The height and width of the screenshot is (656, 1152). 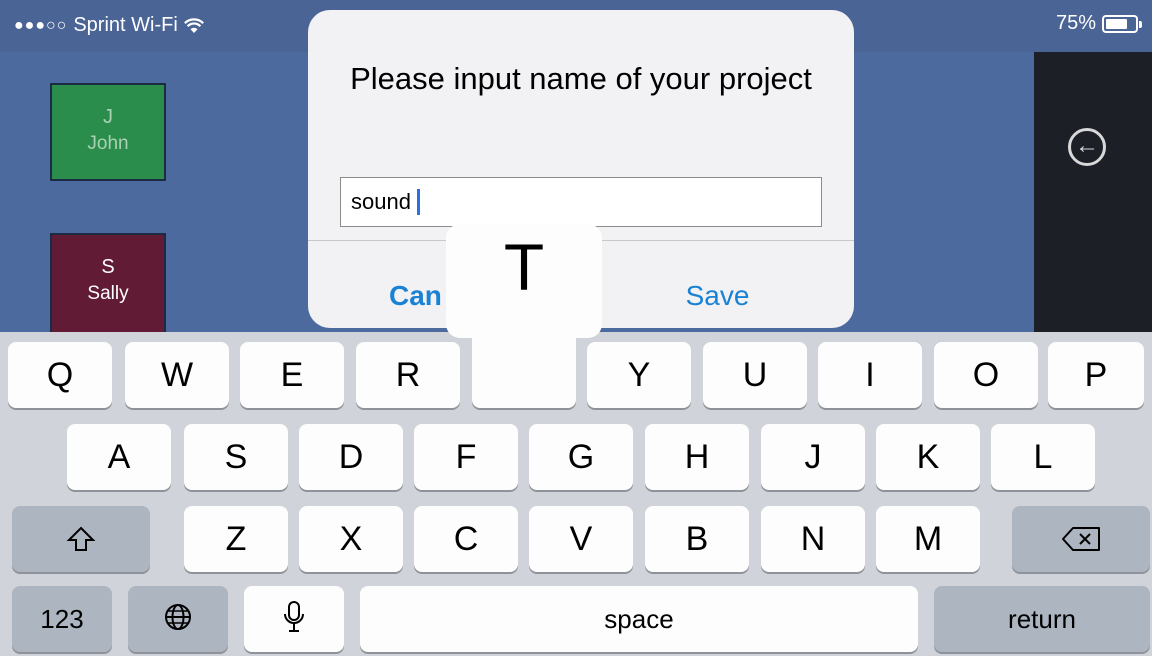 I want to click on key-d: D, so click(x=351, y=457).